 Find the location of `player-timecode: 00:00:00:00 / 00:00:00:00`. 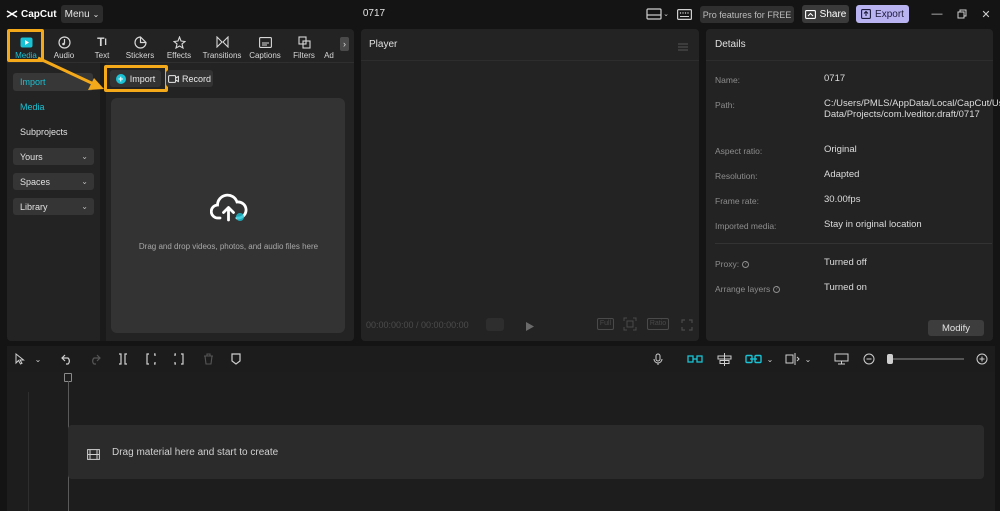

player-timecode: 00:00:00:00 / 00:00:00:00 is located at coordinates (417, 325).